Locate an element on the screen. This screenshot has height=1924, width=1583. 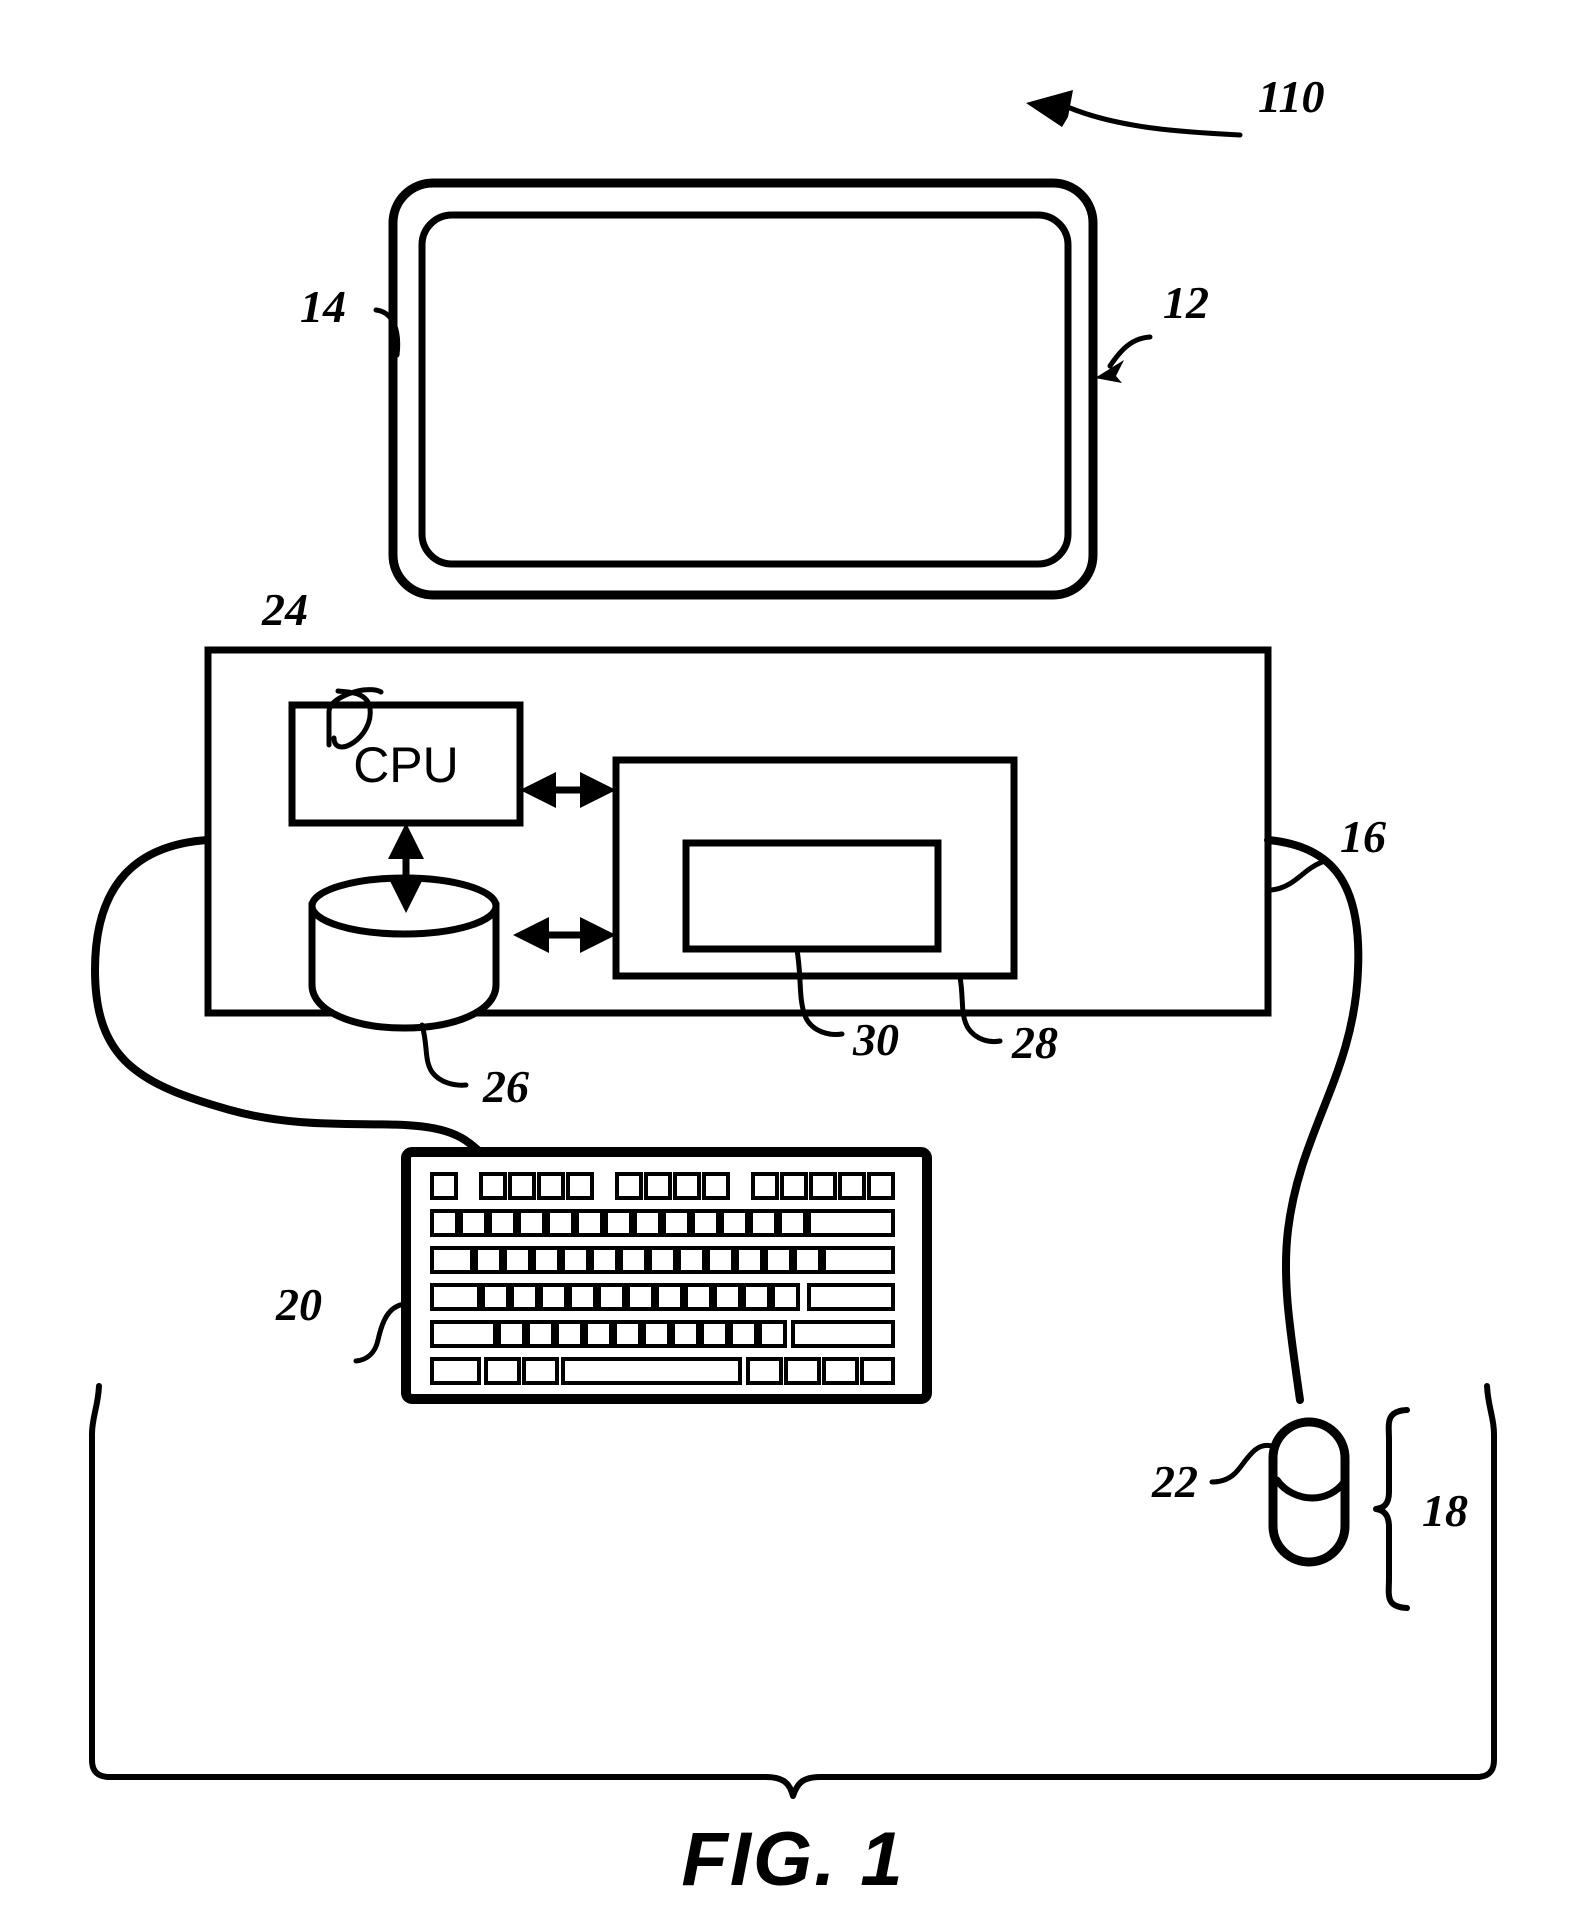
ref-number-22: 22 is located at coordinates (1174, 1481).